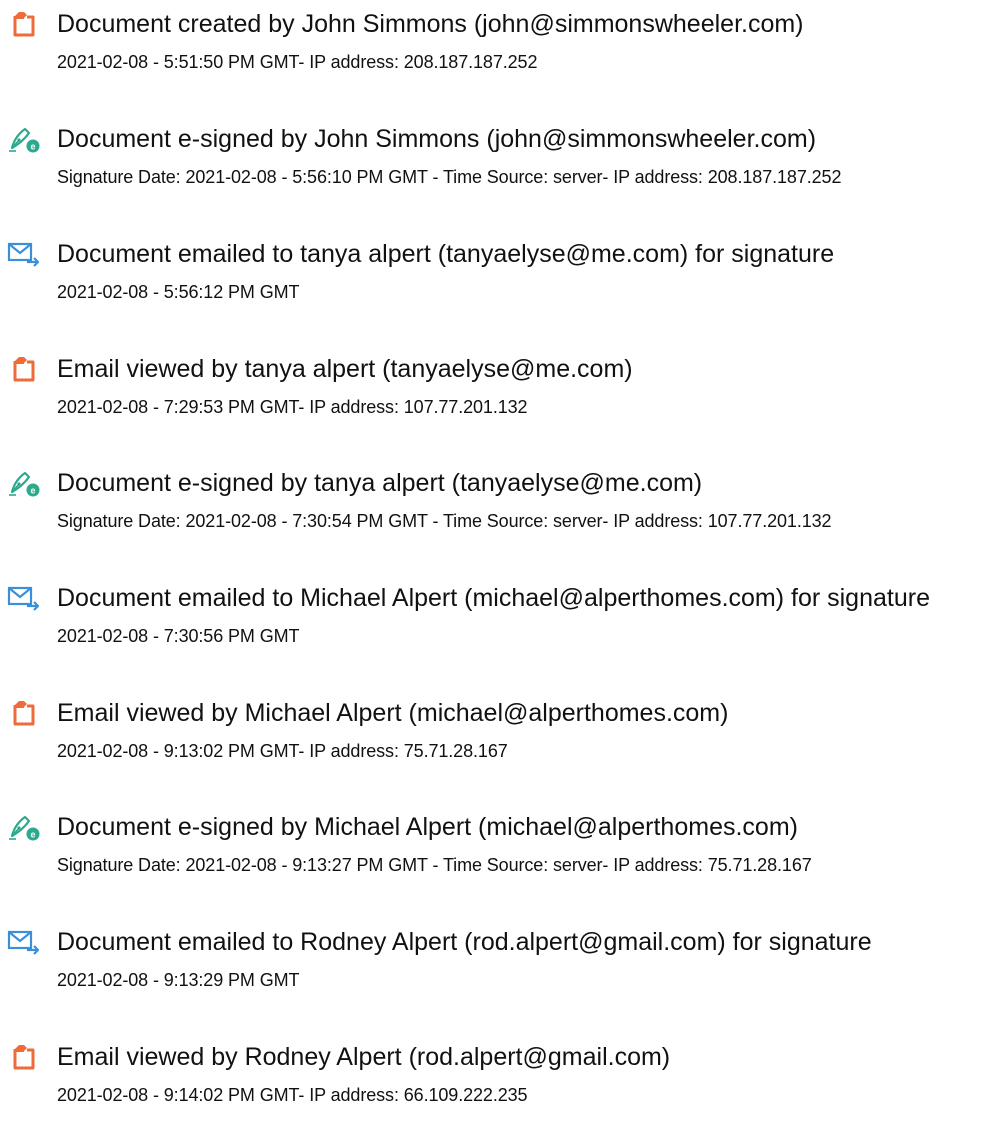 The height and width of the screenshot is (1142, 1001). Describe the element at coordinates (178, 292) in the screenshot. I see `event-detail: 2021-02-08 - 5:56:12 PM GMT` at that location.